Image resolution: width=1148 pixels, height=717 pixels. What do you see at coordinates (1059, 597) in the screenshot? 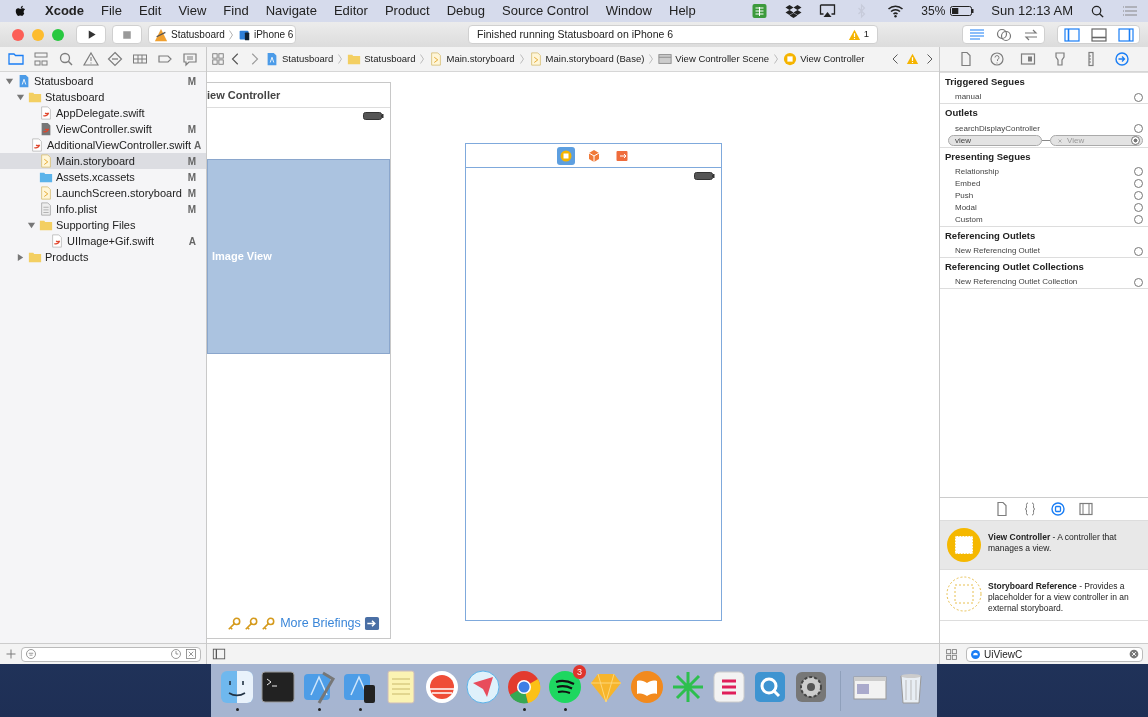
I see `item-description: Storyboard Reference - Provides a placeholder for a view controller in an external storyboard.` at bounding box center [1059, 597].